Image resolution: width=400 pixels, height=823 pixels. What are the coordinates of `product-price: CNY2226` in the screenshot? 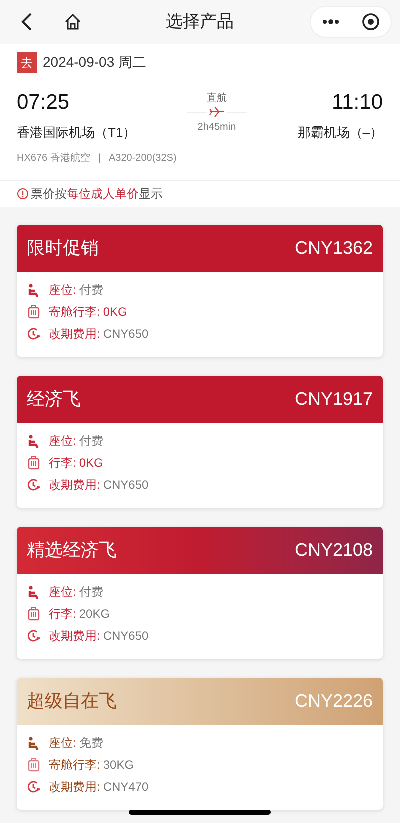 It's located at (333, 701).